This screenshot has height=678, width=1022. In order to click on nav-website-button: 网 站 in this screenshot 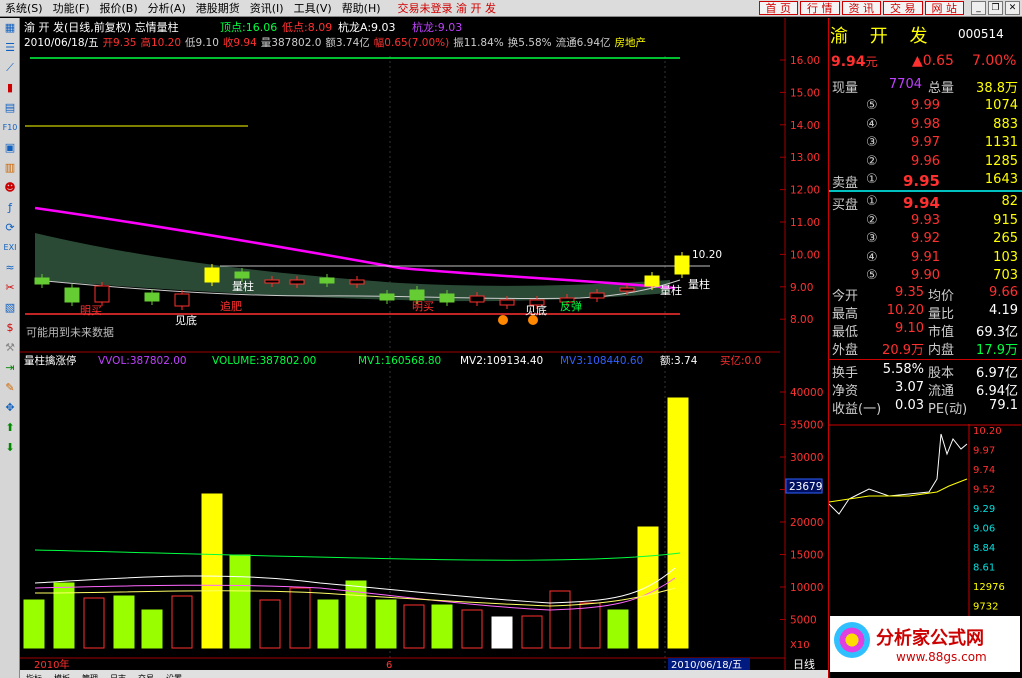, I will do `click(944, 8)`.